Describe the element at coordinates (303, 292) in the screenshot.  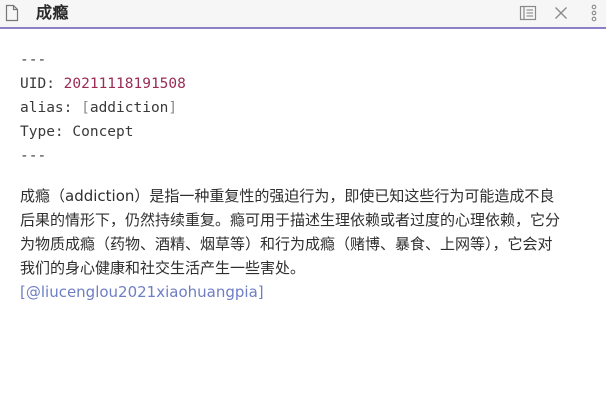
I see `citation: [@liucenglou2021xiaohuangpia]` at that location.